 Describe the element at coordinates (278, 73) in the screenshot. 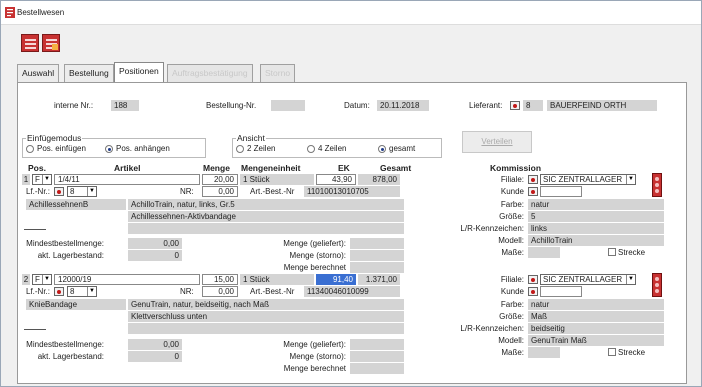

I see `tab-storno: Storno` at that location.